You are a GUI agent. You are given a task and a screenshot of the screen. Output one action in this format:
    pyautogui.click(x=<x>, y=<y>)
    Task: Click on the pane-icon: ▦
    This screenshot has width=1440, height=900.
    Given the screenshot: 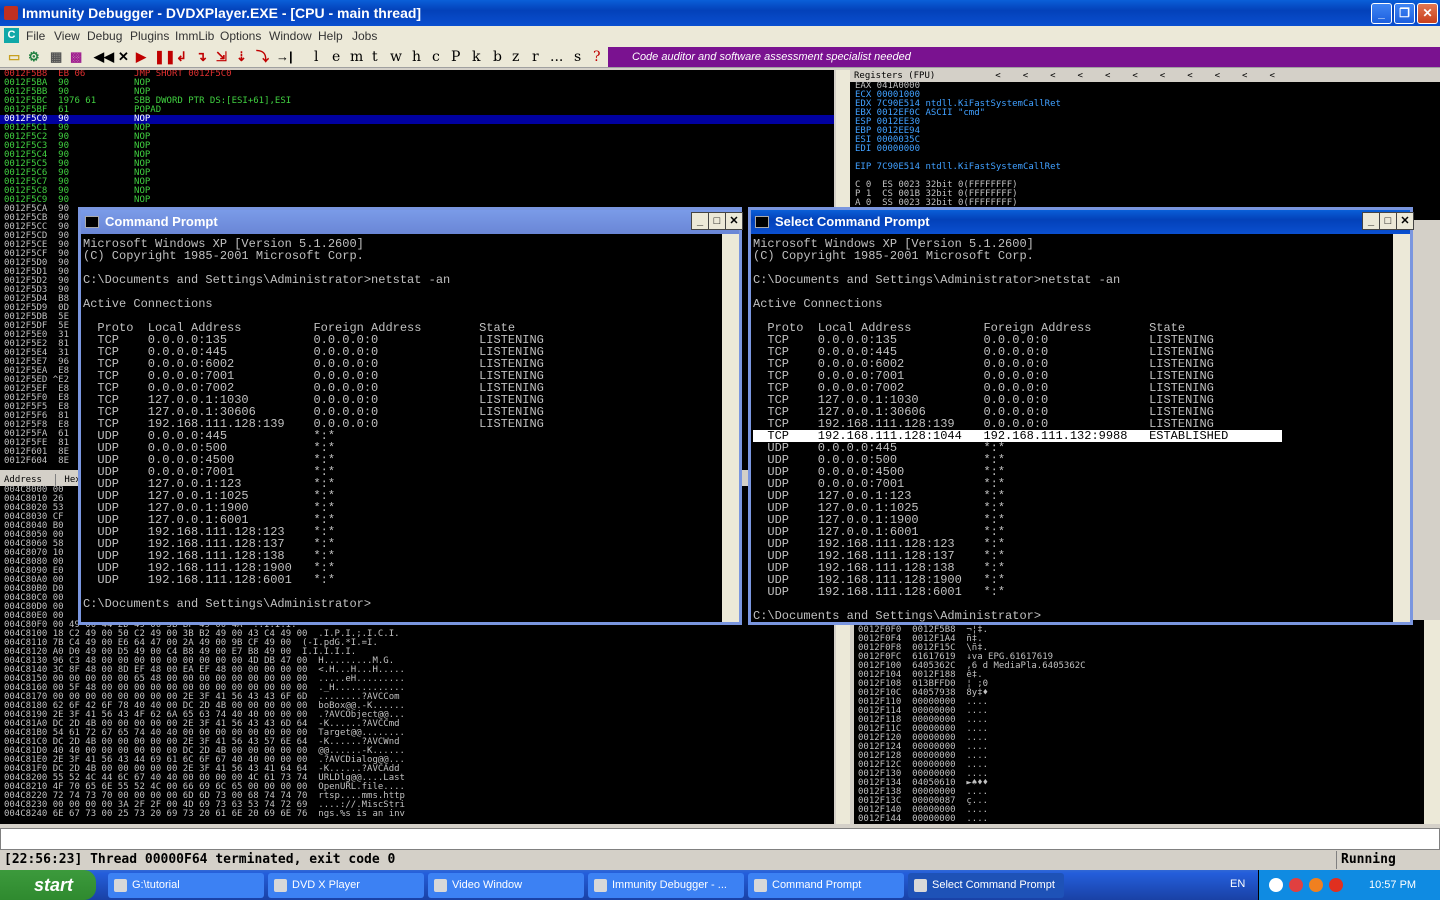 What is the action you would take?
    pyautogui.click(x=56, y=57)
    